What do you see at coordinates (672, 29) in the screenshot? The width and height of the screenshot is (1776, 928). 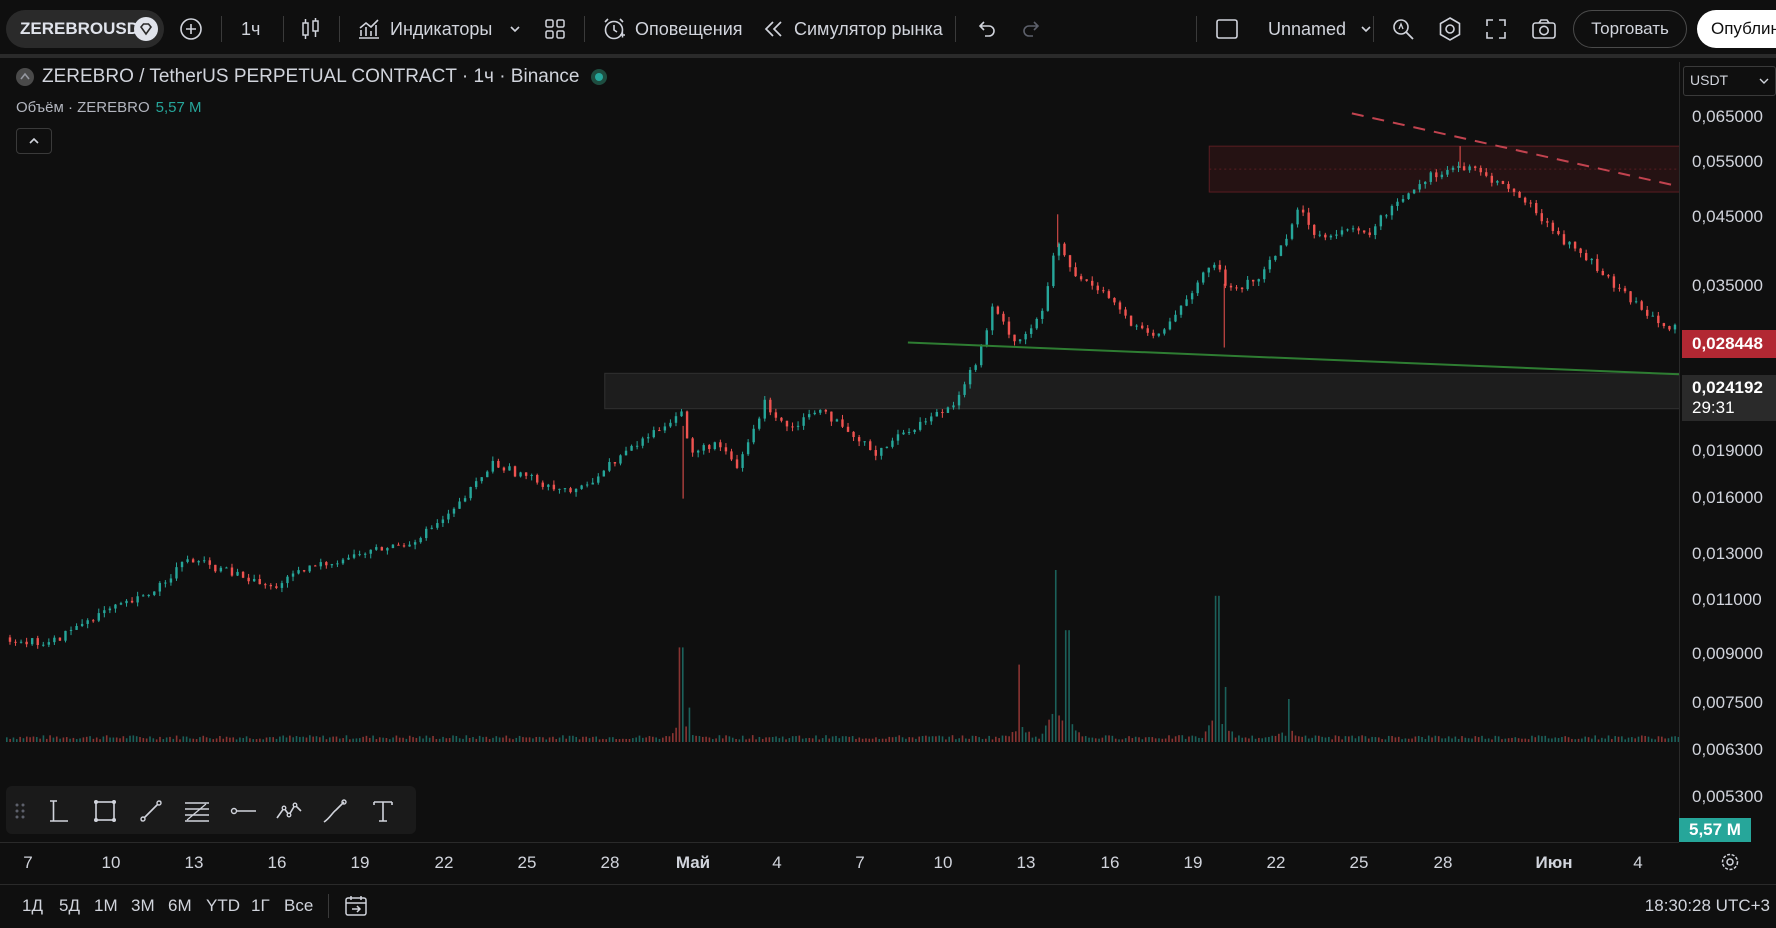 I see `alerts-button: Оповещения` at bounding box center [672, 29].